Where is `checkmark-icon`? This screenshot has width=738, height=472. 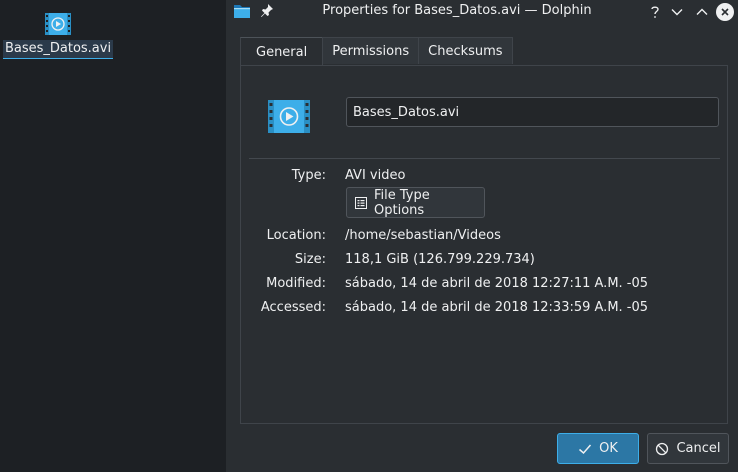 checkmark-icon is located at coordinates (585, 449).